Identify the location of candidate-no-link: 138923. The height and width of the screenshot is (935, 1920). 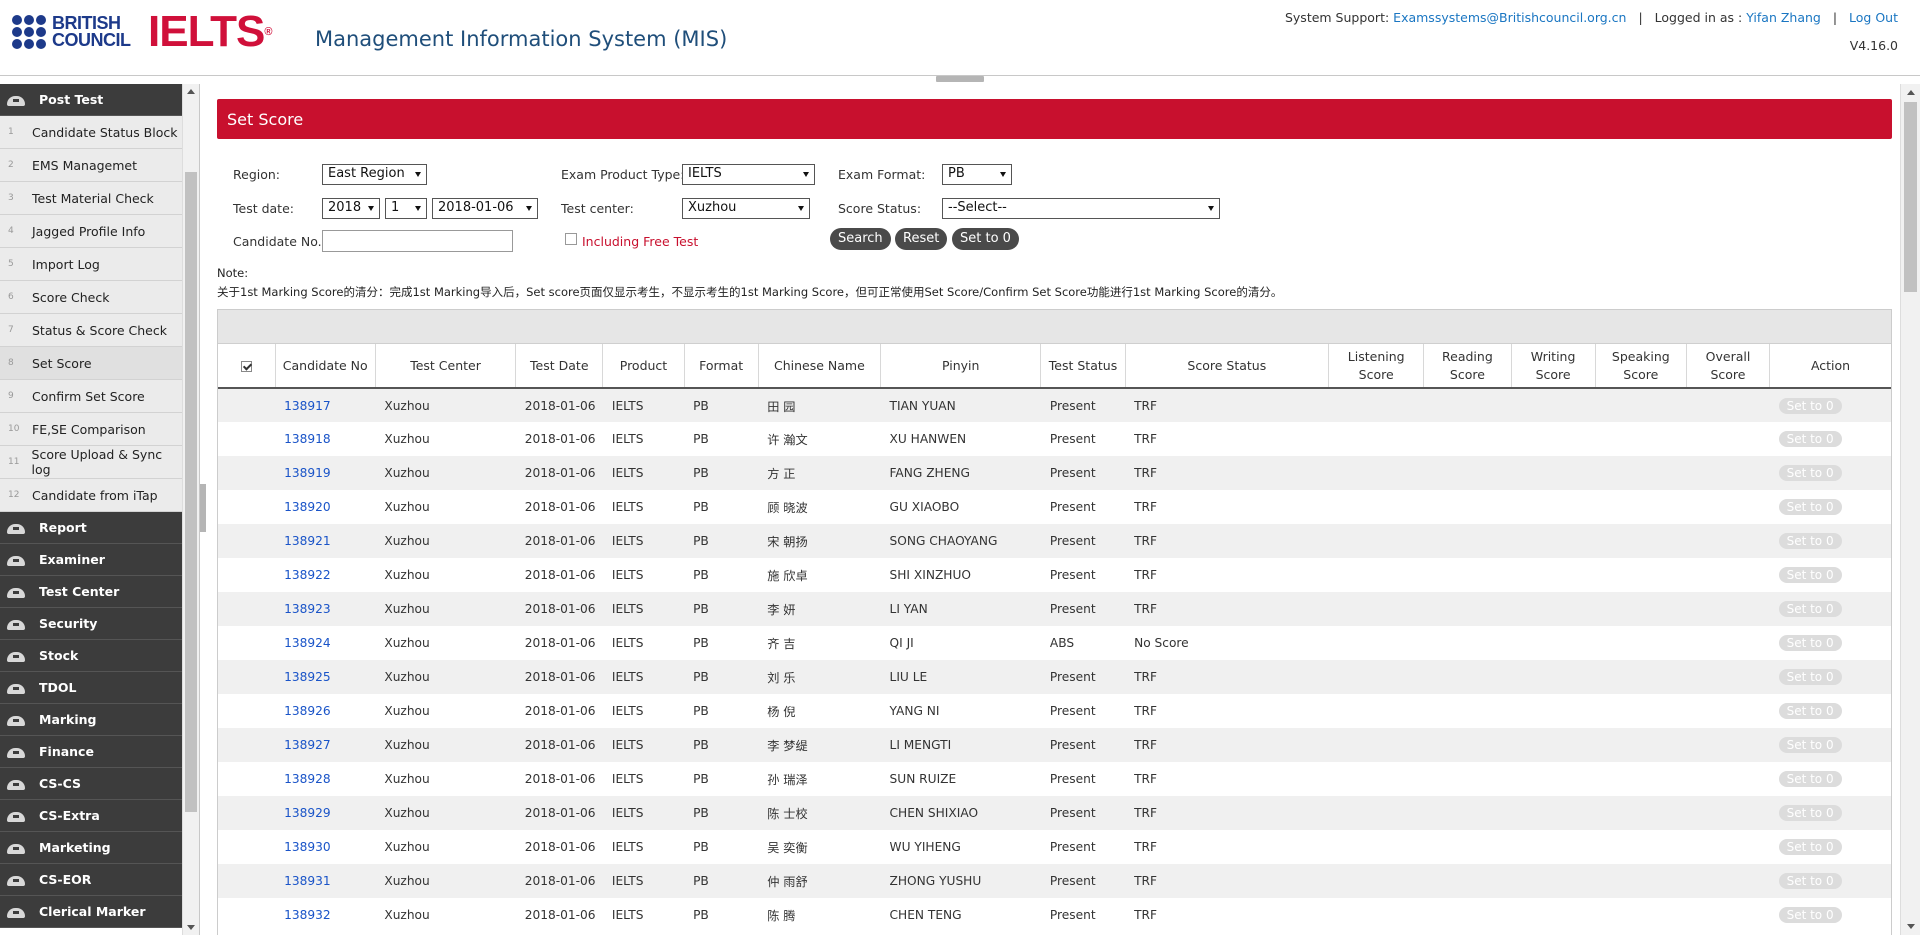
(325, 609).